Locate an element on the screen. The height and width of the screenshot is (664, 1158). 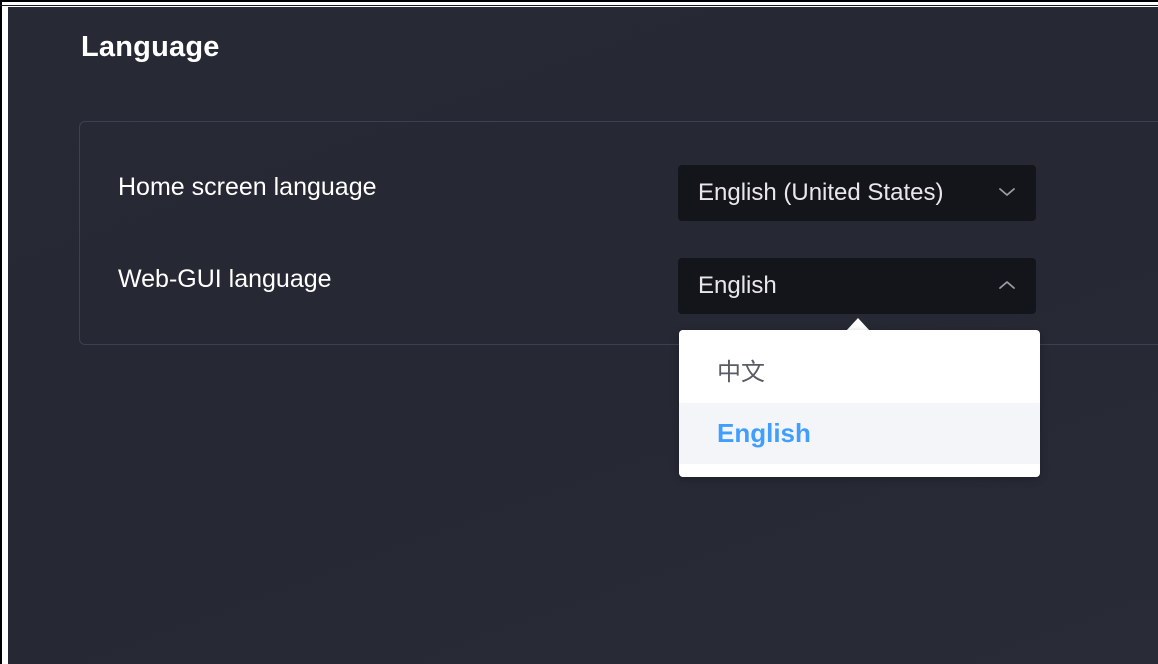
web-gui-language-dropdown: 中文 English is located at coordinates (859, 403).